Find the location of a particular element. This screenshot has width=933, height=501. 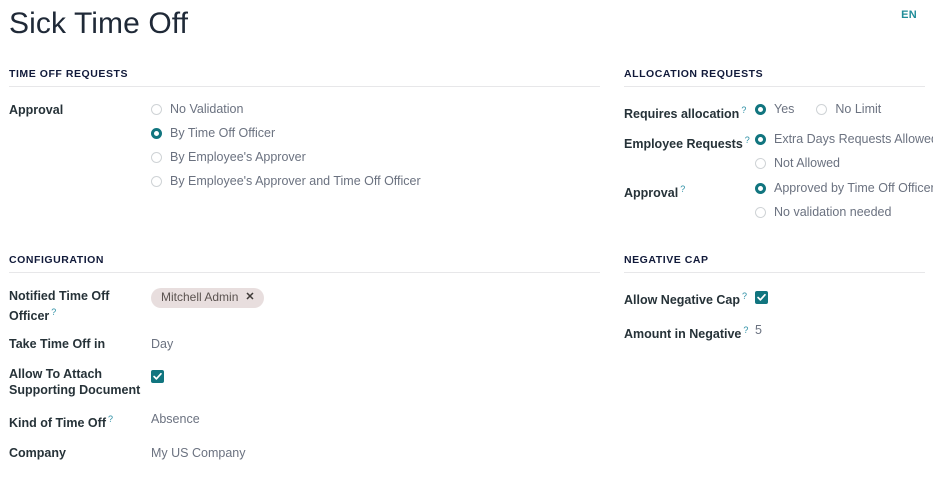

company-label-text: Company is located at coordinates (37, 453).